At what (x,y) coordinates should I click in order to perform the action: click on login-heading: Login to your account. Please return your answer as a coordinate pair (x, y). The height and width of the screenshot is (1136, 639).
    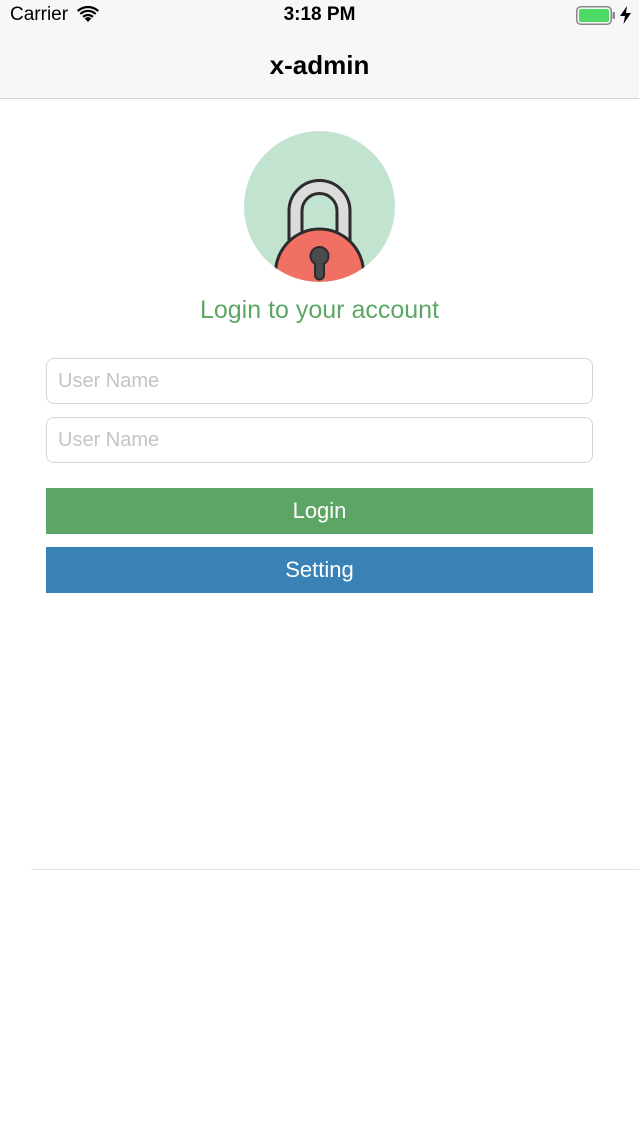
    Looking at the image, I should click on (319, 310).